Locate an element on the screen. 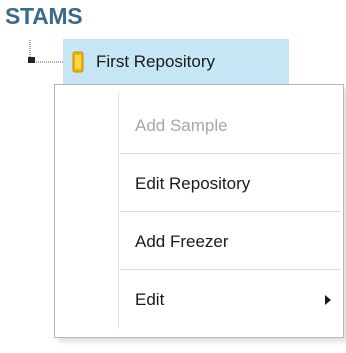 The image size is (346, 353). tree-node-first-repository: First Repository is located at coordinates (176, 61).